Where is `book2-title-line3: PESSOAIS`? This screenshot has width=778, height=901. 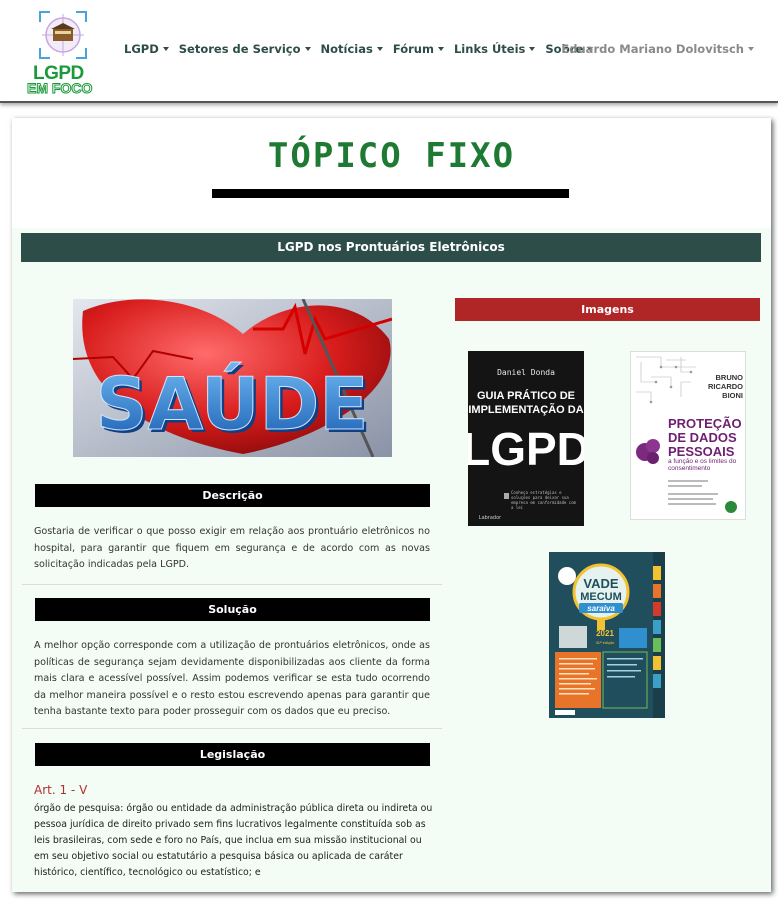 book2-title-line3: PESSOAIS is located at coordinates (701, 451).